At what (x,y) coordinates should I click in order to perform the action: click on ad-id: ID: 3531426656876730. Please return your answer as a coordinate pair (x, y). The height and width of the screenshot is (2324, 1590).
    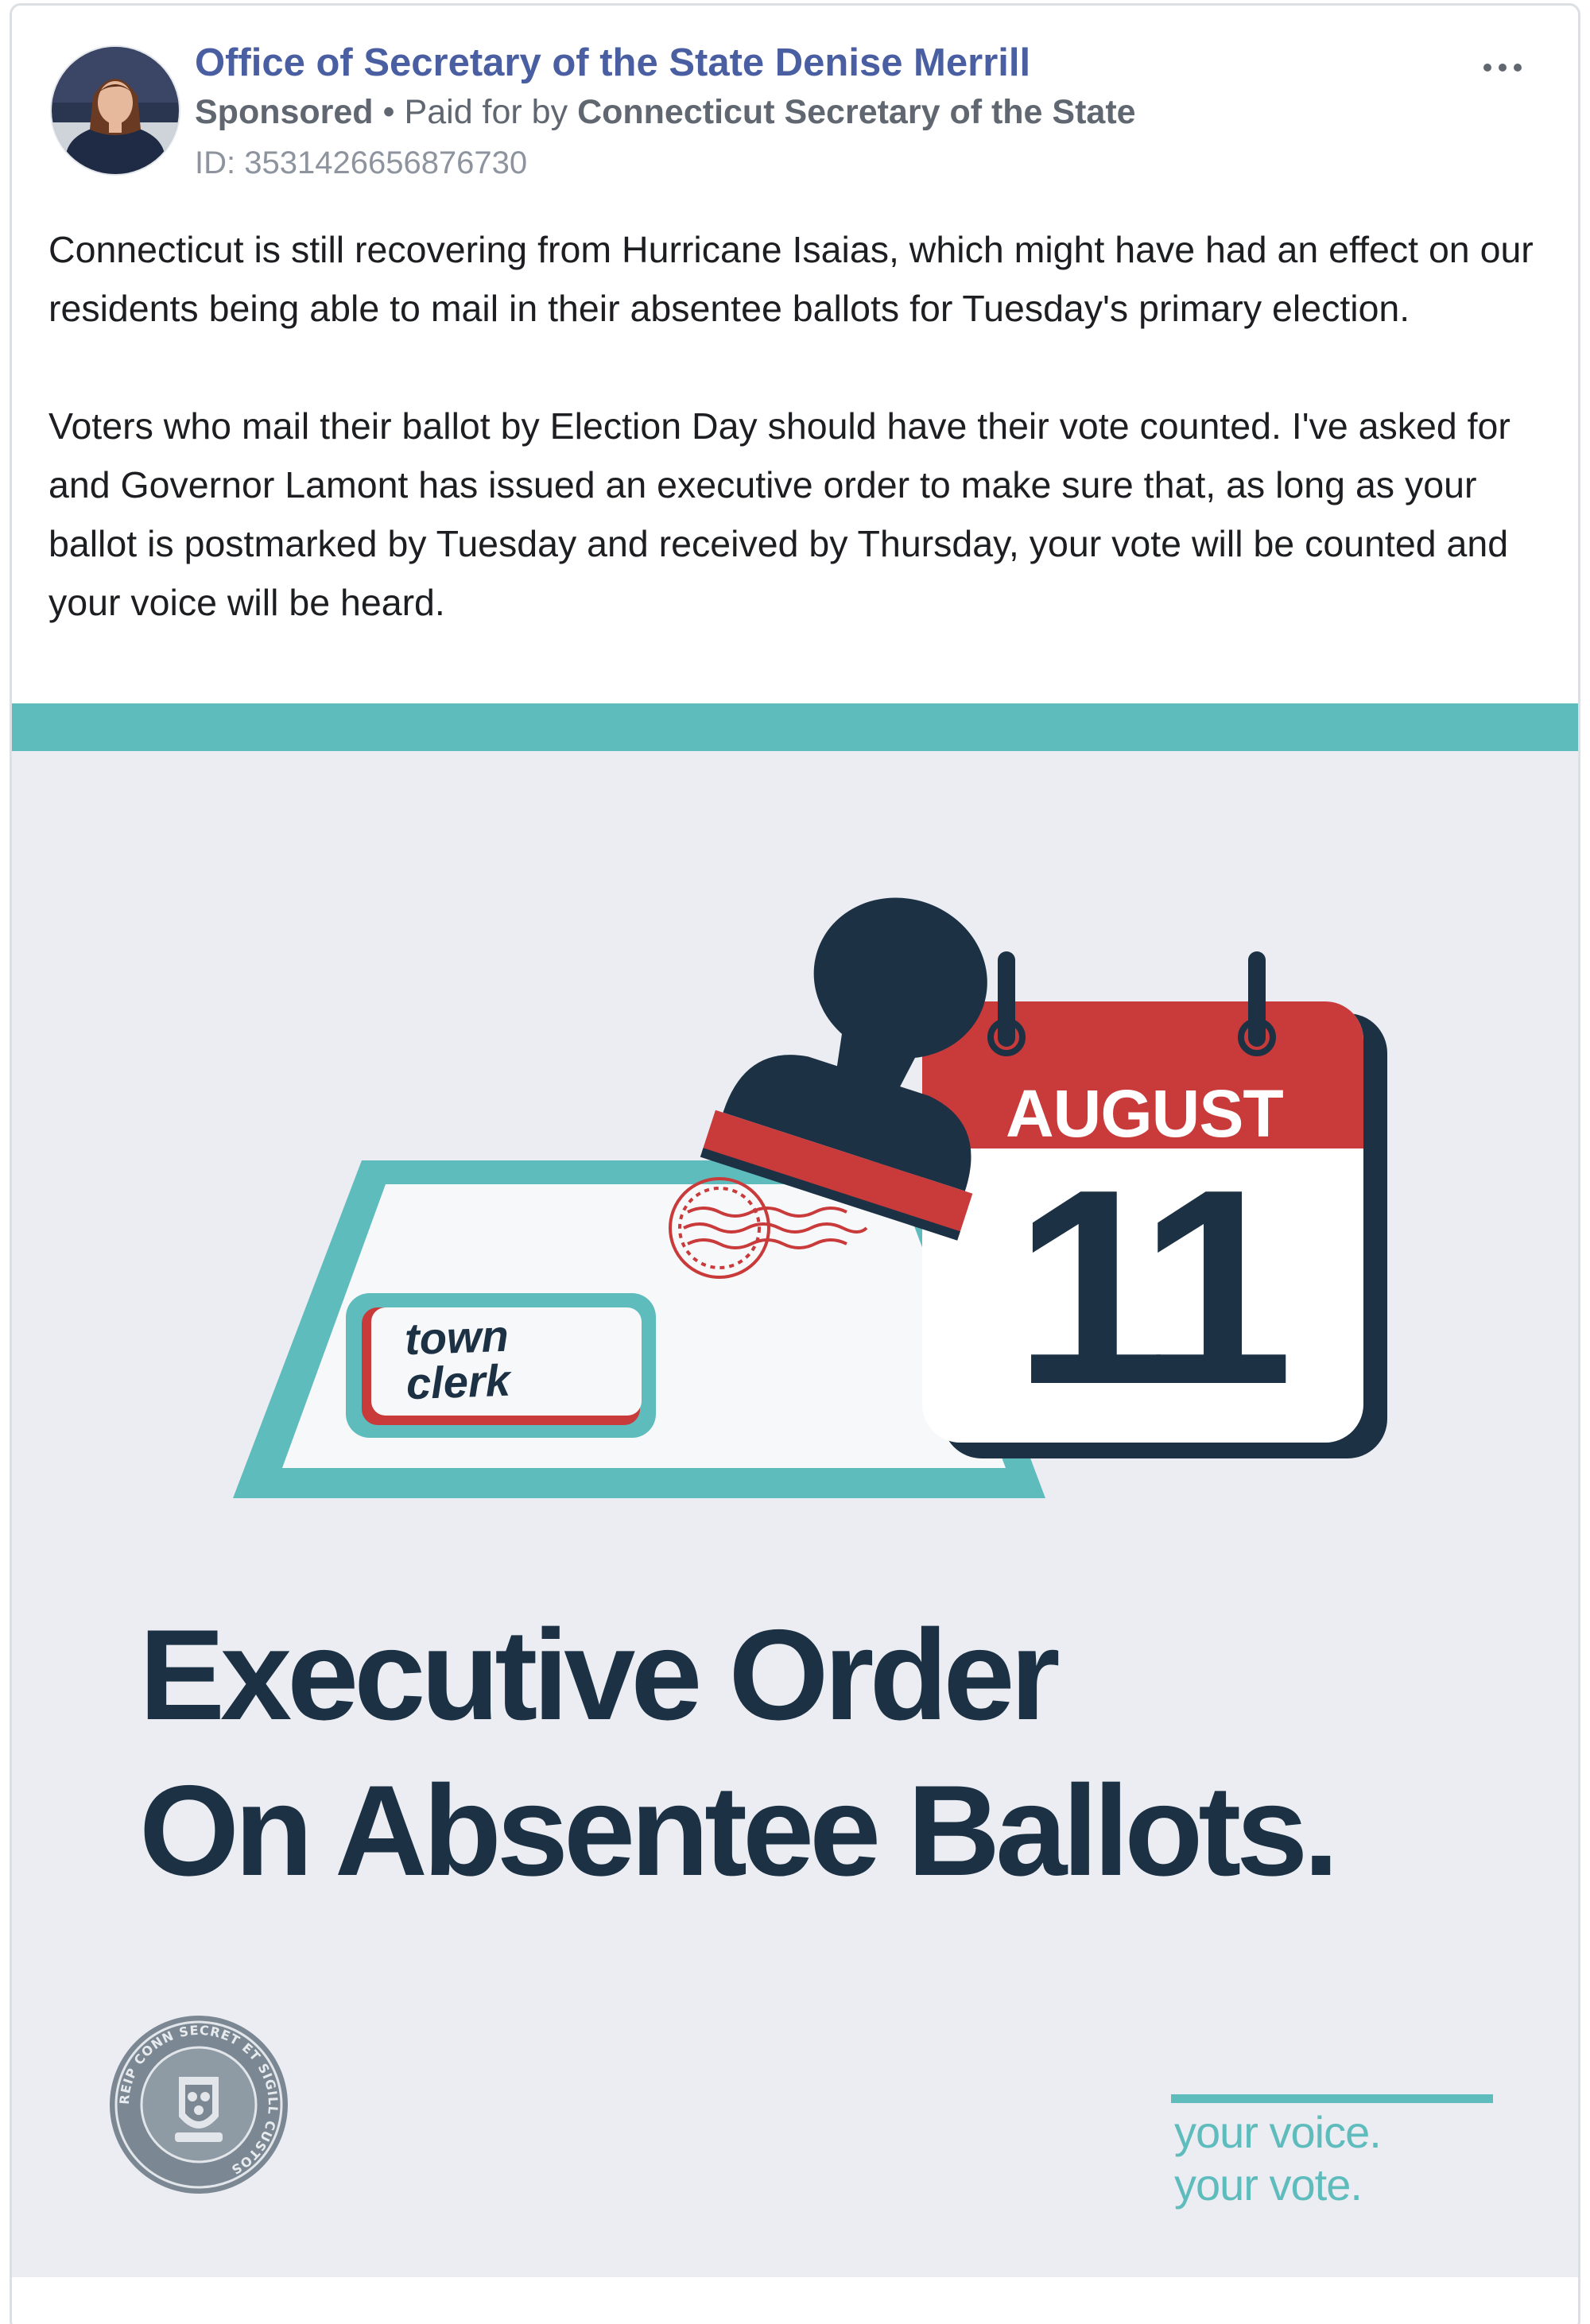
    Looking at the image, I should click on (361, 162).